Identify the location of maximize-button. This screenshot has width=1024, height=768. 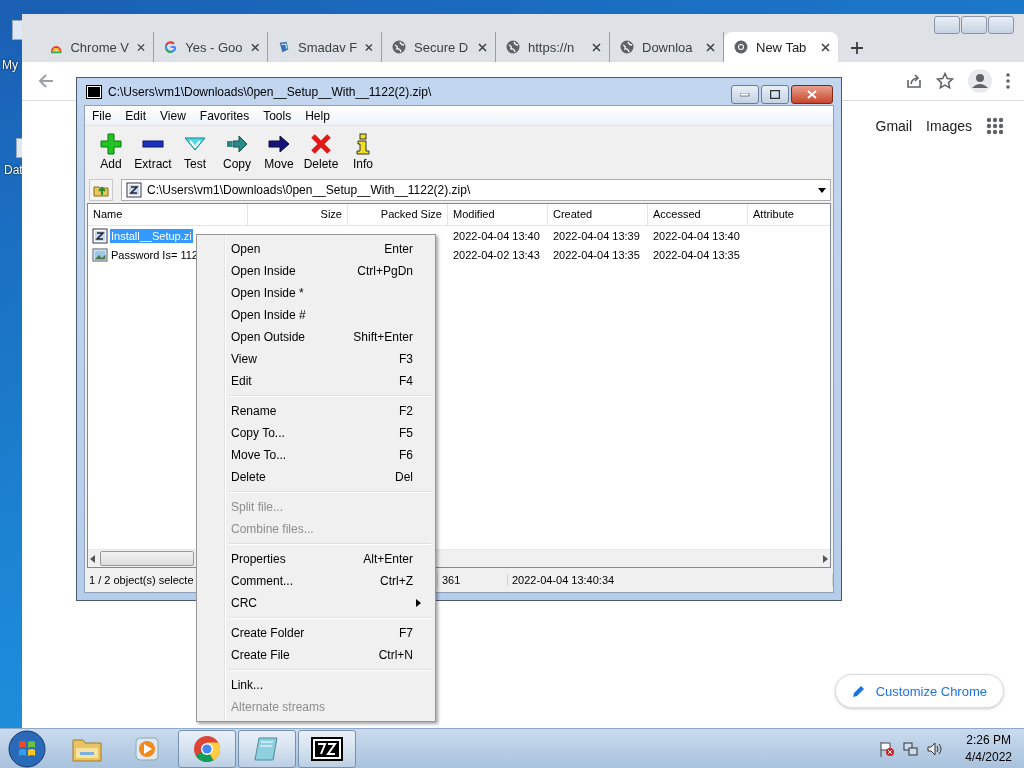
(775, 94).